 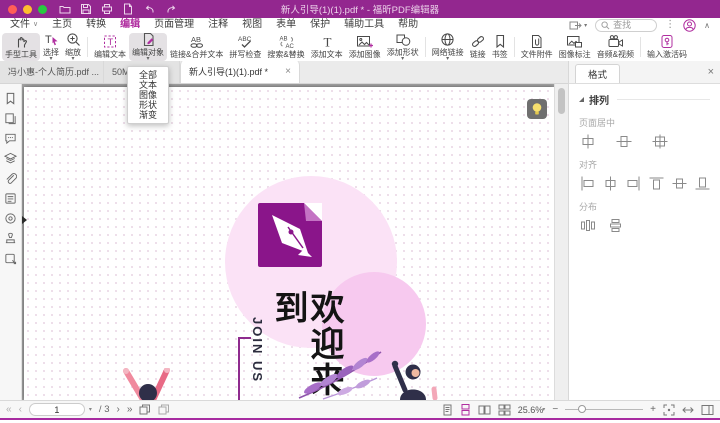 What do you see at coordinates (110, 47) in the screenshot?
I see `edit-text-button: T 编辑文本` at bounding box center [110, 47].